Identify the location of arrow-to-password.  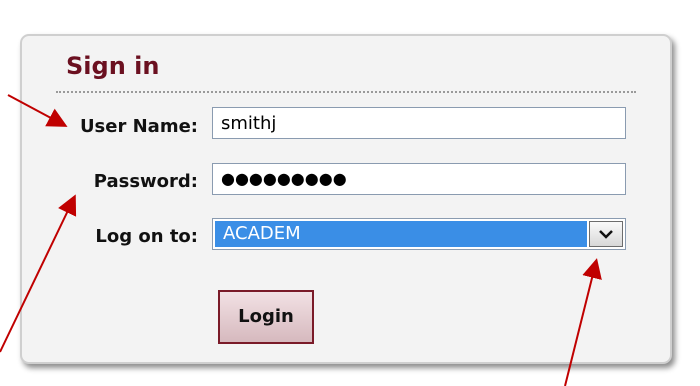
(38, 273).